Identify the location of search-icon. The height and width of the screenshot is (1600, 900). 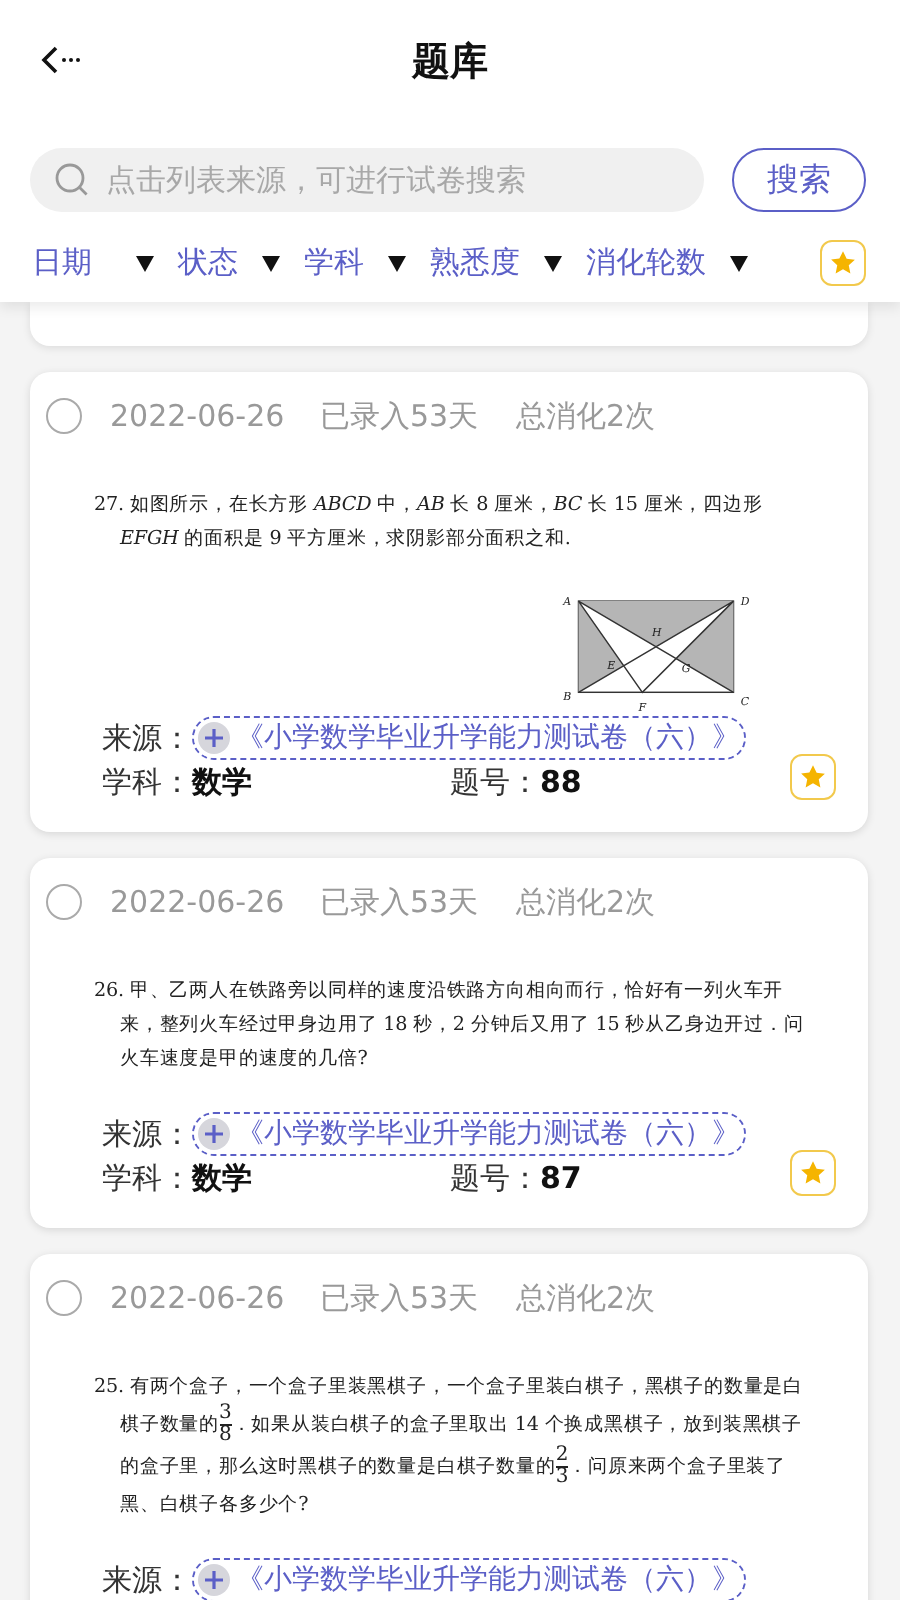
(72, 180).